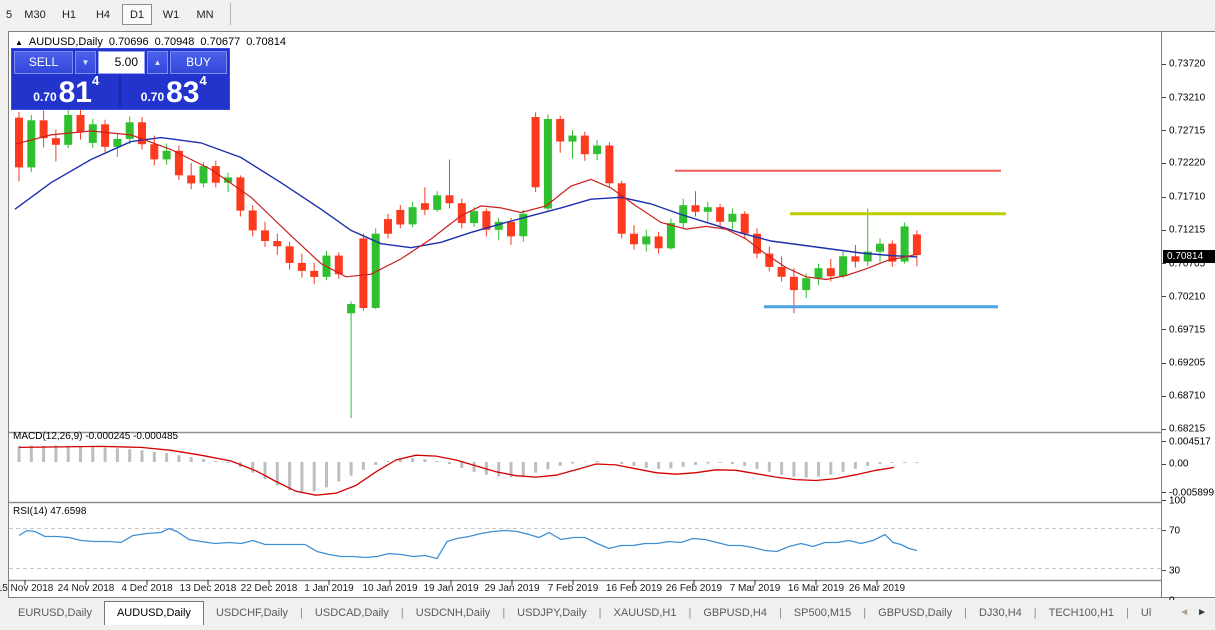 This screenshot has height=630, width=1215. I want to click on toolbar-separator, so click(230, 14).